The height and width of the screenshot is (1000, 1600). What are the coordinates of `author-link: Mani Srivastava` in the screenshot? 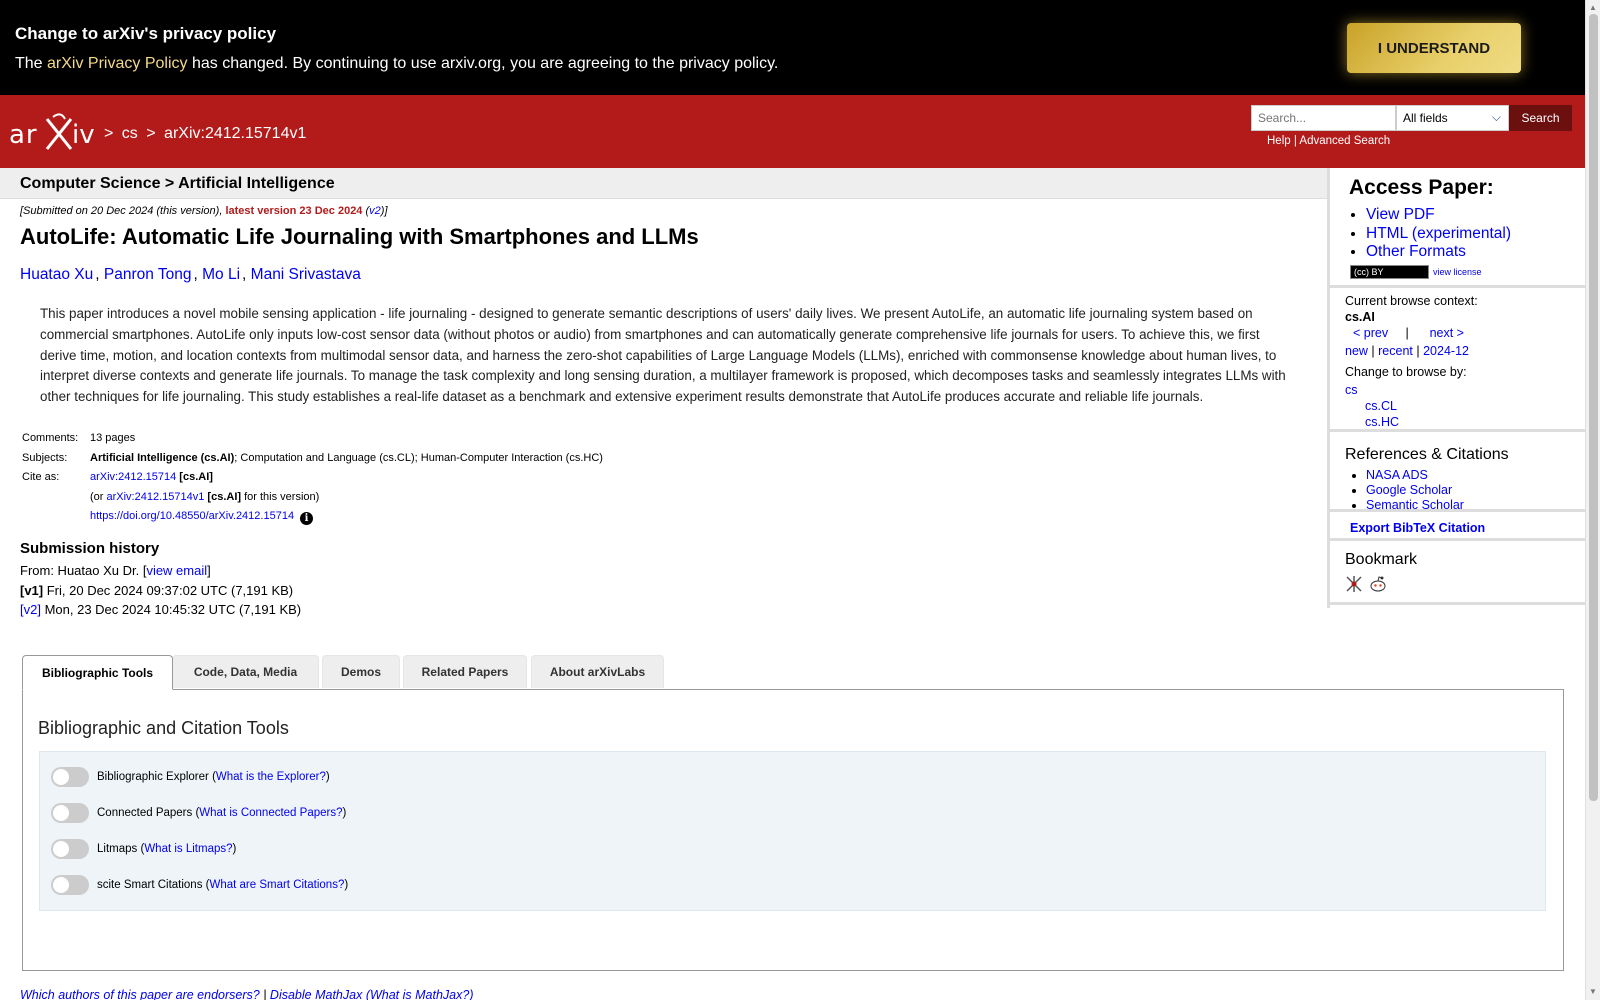 It's located at (306, 274).